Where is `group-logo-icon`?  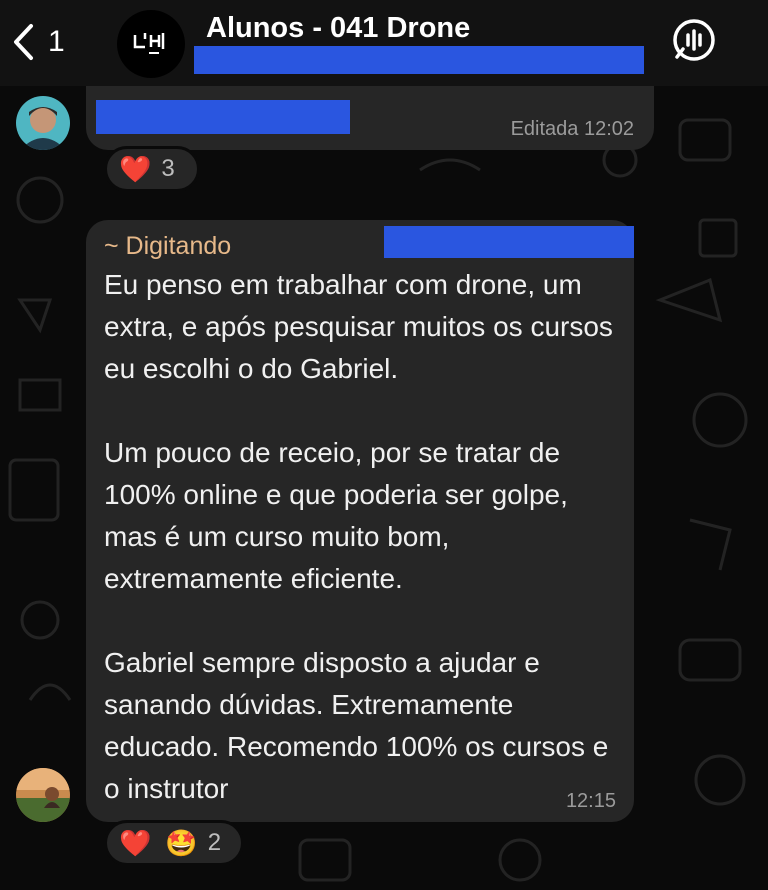
group-logo-icon is located at coordinates (149, 43).